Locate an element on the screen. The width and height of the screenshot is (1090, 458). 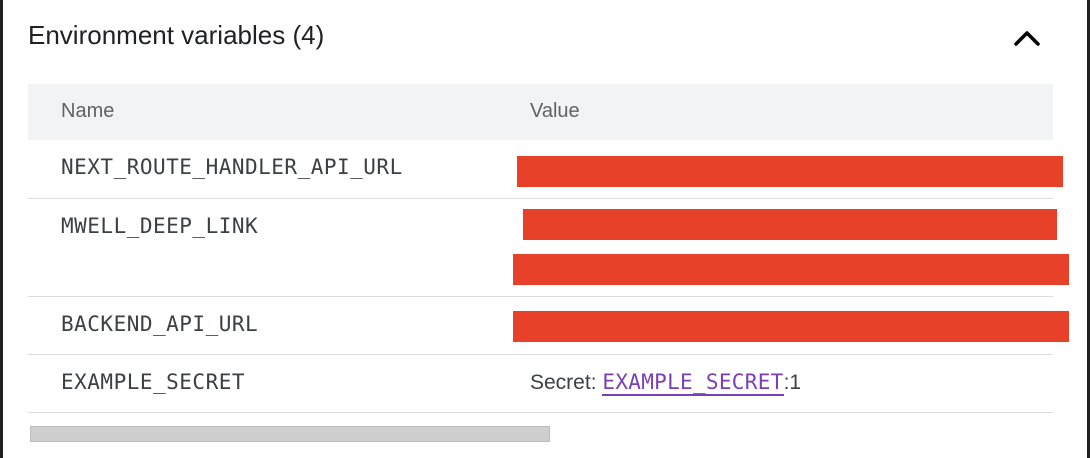
chevron-up-icon is located at coordinates (1027, 38).